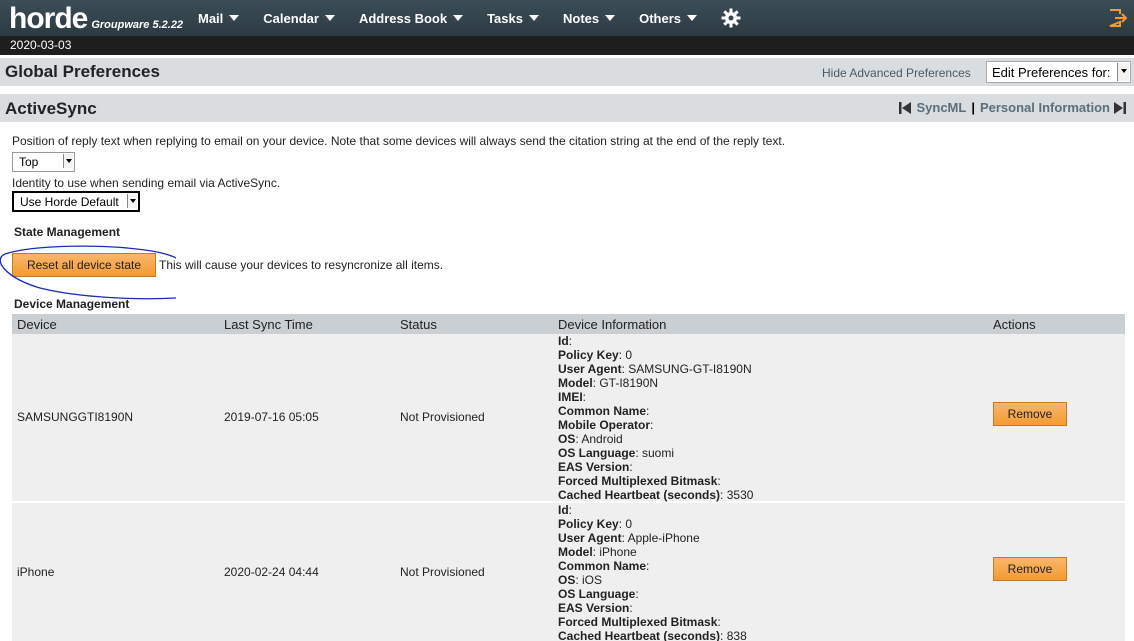 This screenshot has width=1134, height=641. Describe the element at coordinates (572, 397) in the screenshot. I see `info-line: IMEI:` at that location.